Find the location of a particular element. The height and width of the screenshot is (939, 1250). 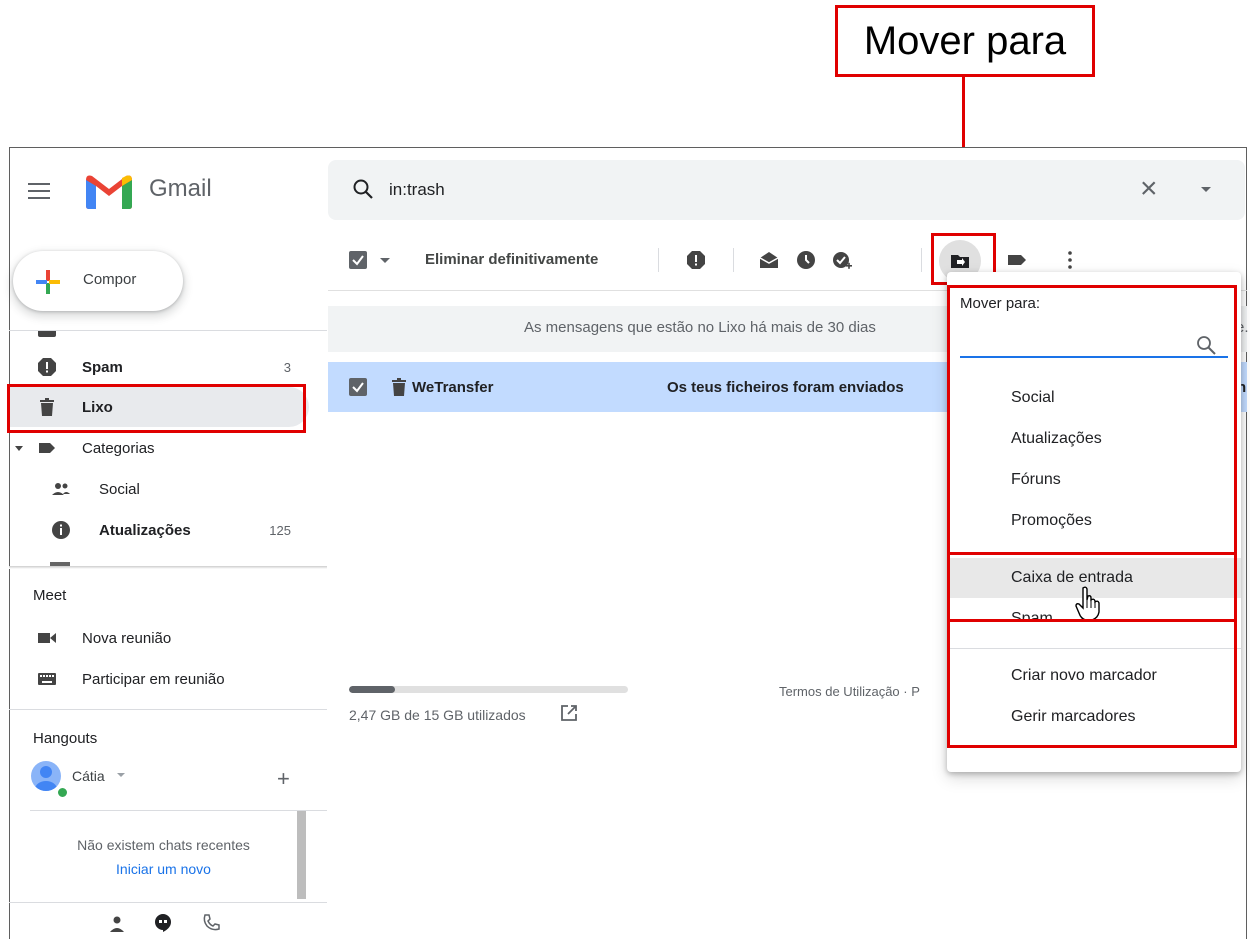

spam-icon is located at coordinates (47, 367).